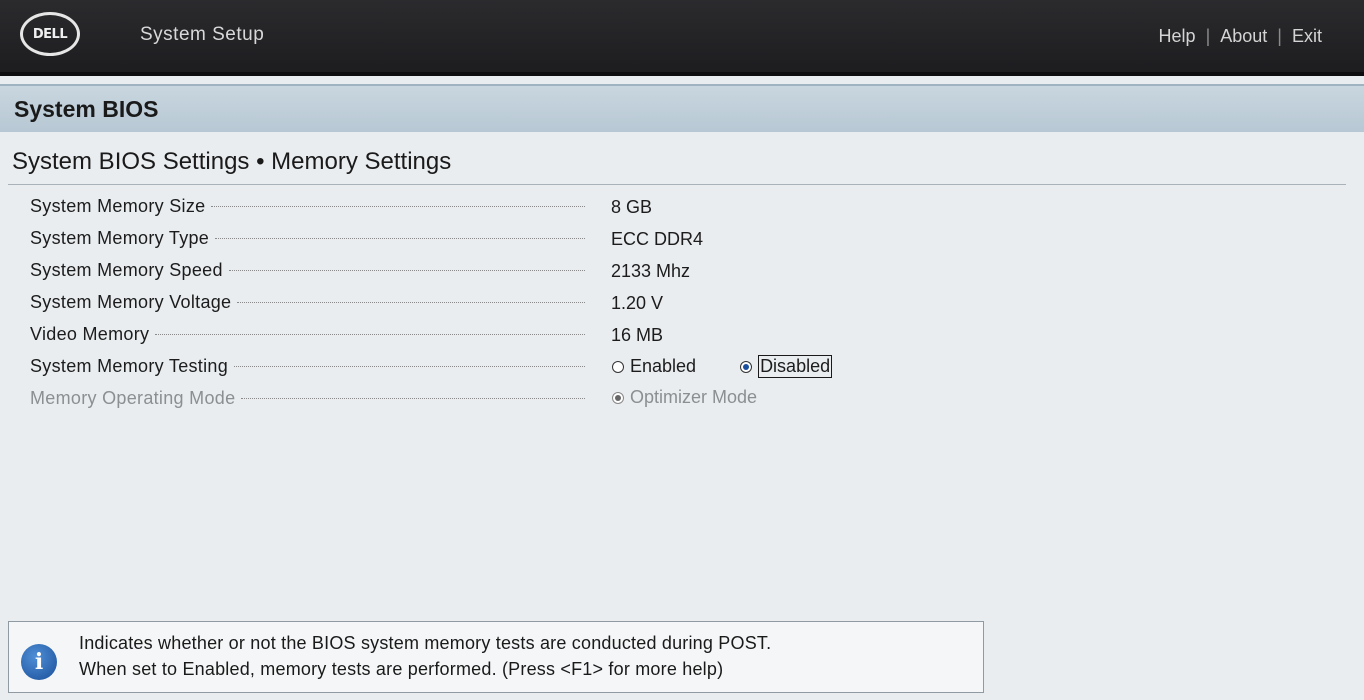 The image size is (1364, 700). Describe the element at coordinates (682, 108) in the screenshot. I see `section-header: System BIOS` at that location.